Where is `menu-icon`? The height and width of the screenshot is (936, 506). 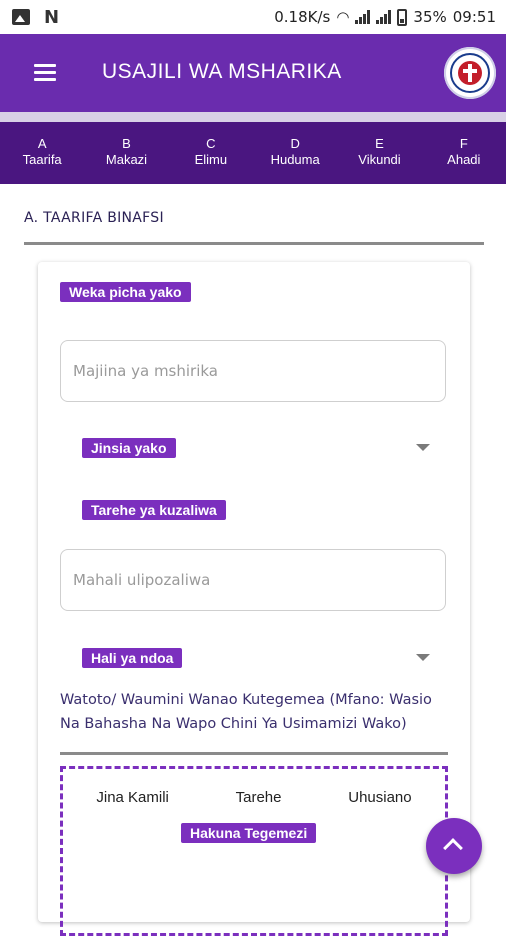 menu-icon is located at coordinates (45, 73).